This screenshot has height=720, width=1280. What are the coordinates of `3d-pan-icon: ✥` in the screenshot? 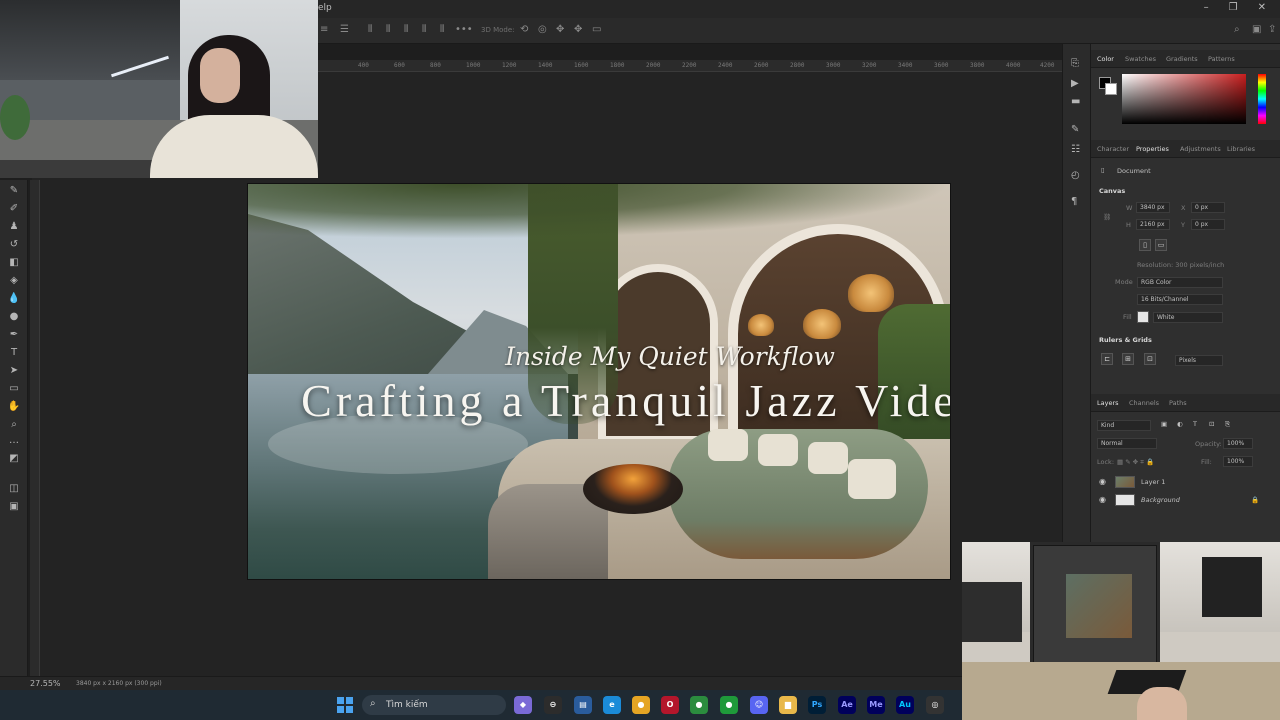 It's located at (560, 29).